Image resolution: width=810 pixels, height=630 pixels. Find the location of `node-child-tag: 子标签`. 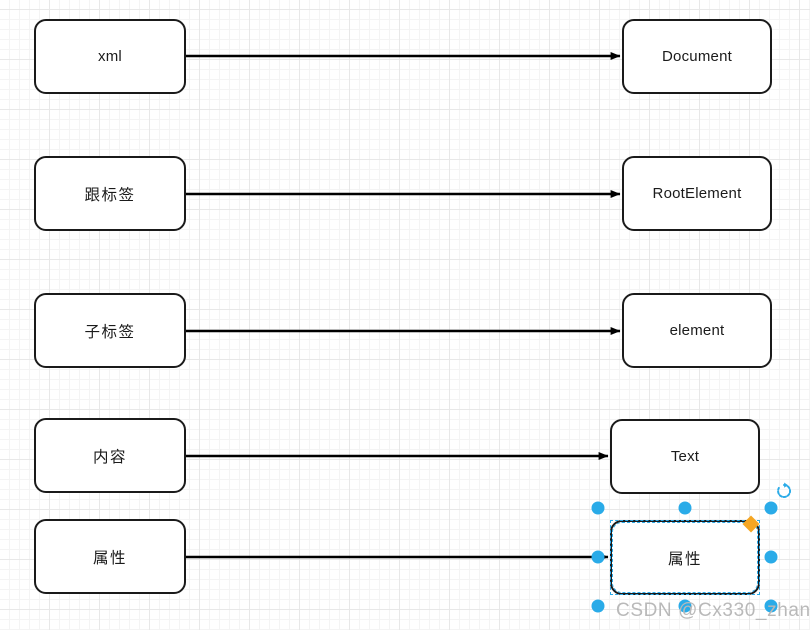

node-child-tag: 子标签 is located at coordinates (110, 330).